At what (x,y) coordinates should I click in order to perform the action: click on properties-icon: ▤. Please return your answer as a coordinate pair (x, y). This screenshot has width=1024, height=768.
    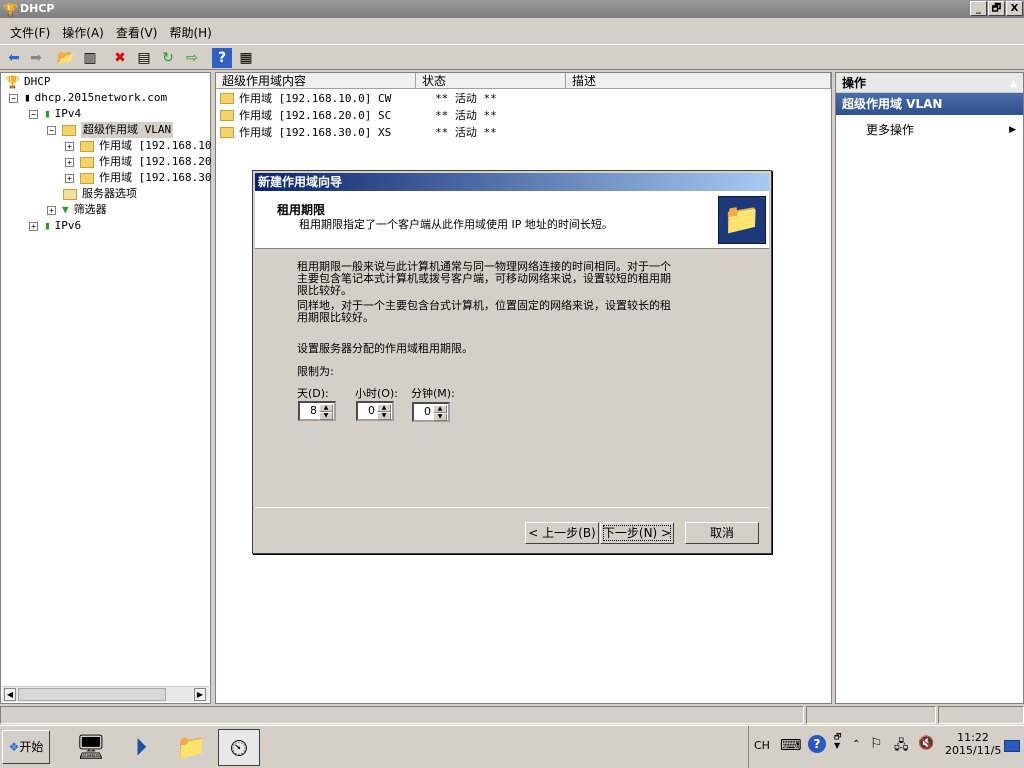
    Looking at the image, I should click on (144, 58).